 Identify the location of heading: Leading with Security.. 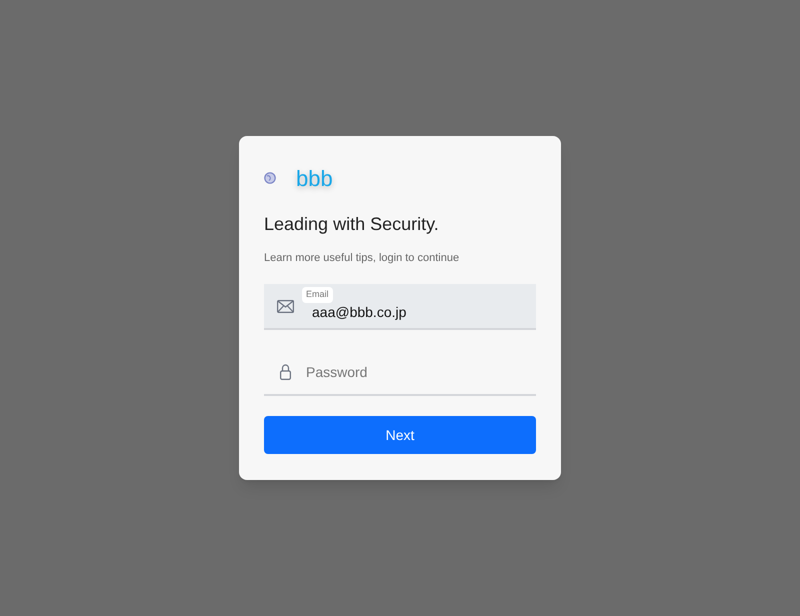
(352, 224).